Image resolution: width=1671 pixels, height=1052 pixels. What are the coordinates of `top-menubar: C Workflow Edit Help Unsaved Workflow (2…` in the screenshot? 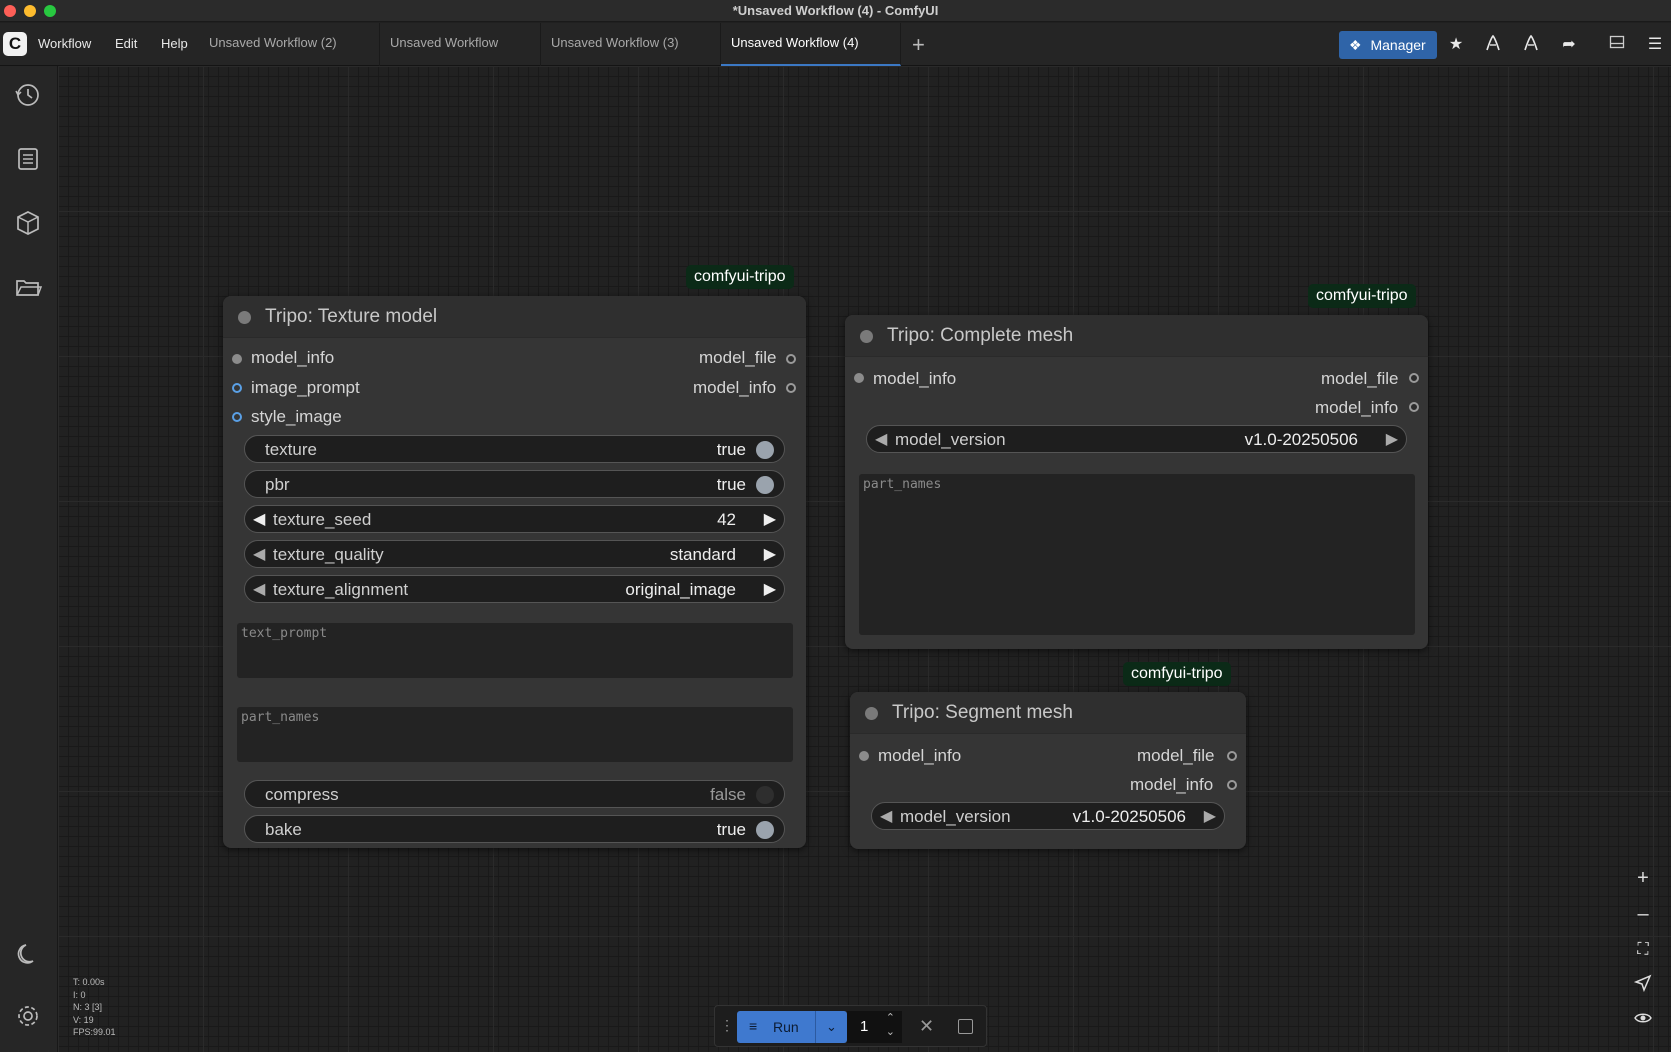 It's located at (835, 44).